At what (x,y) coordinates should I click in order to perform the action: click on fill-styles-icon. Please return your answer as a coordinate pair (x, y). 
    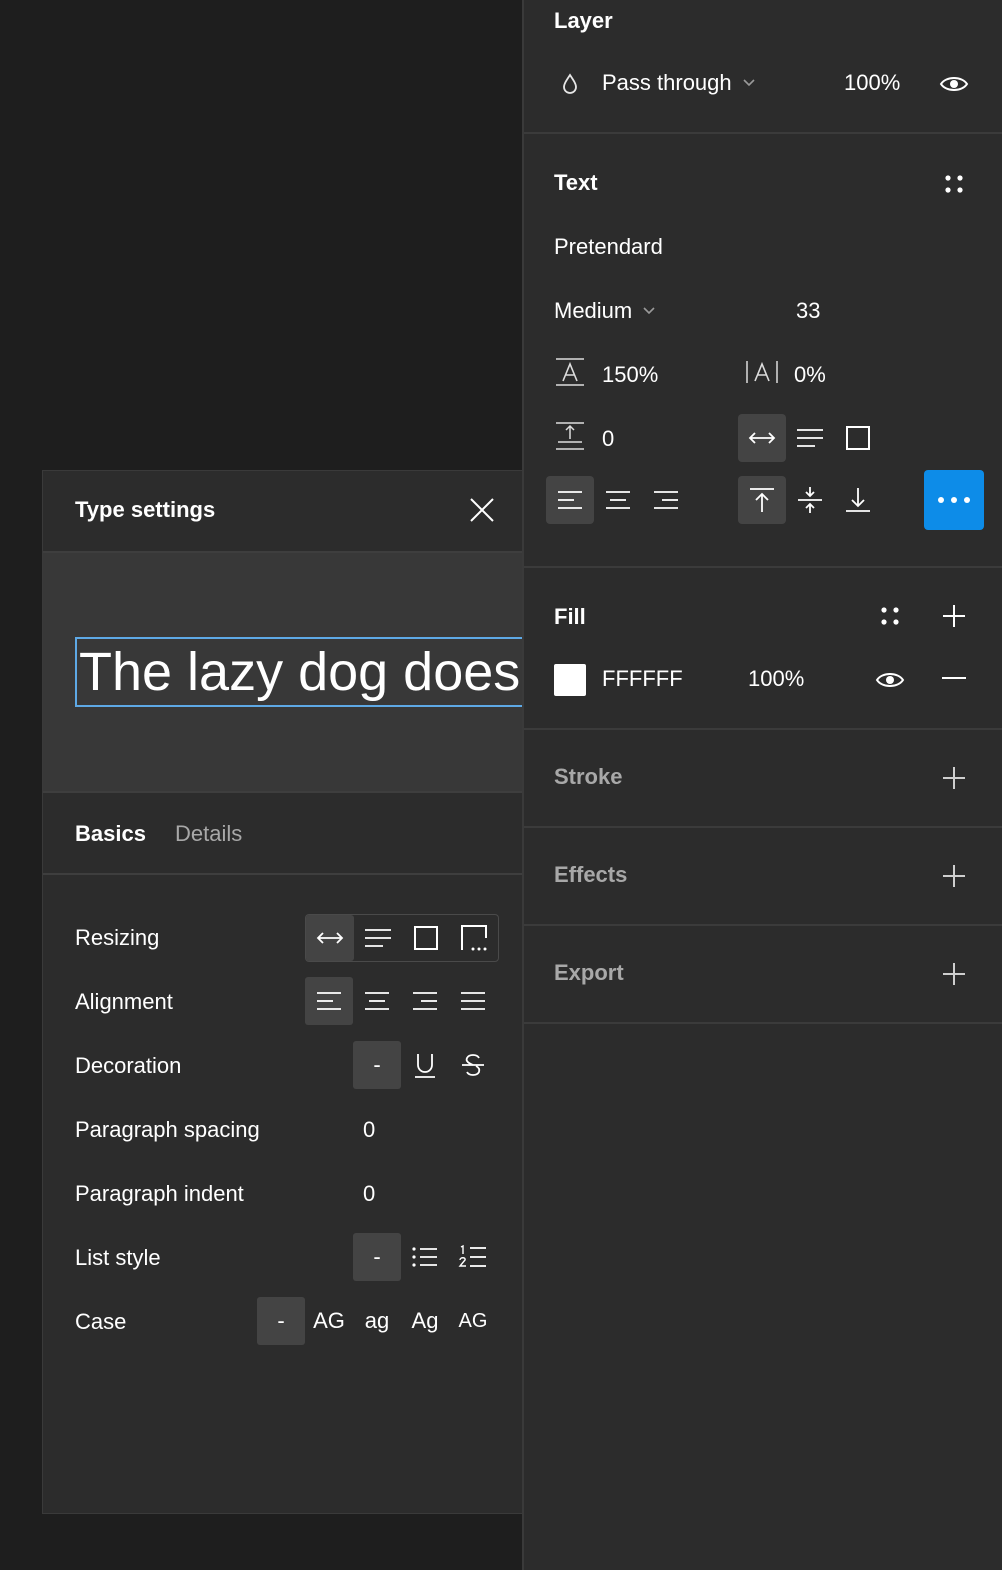
    Looking at the image, I should click on (890, 616).